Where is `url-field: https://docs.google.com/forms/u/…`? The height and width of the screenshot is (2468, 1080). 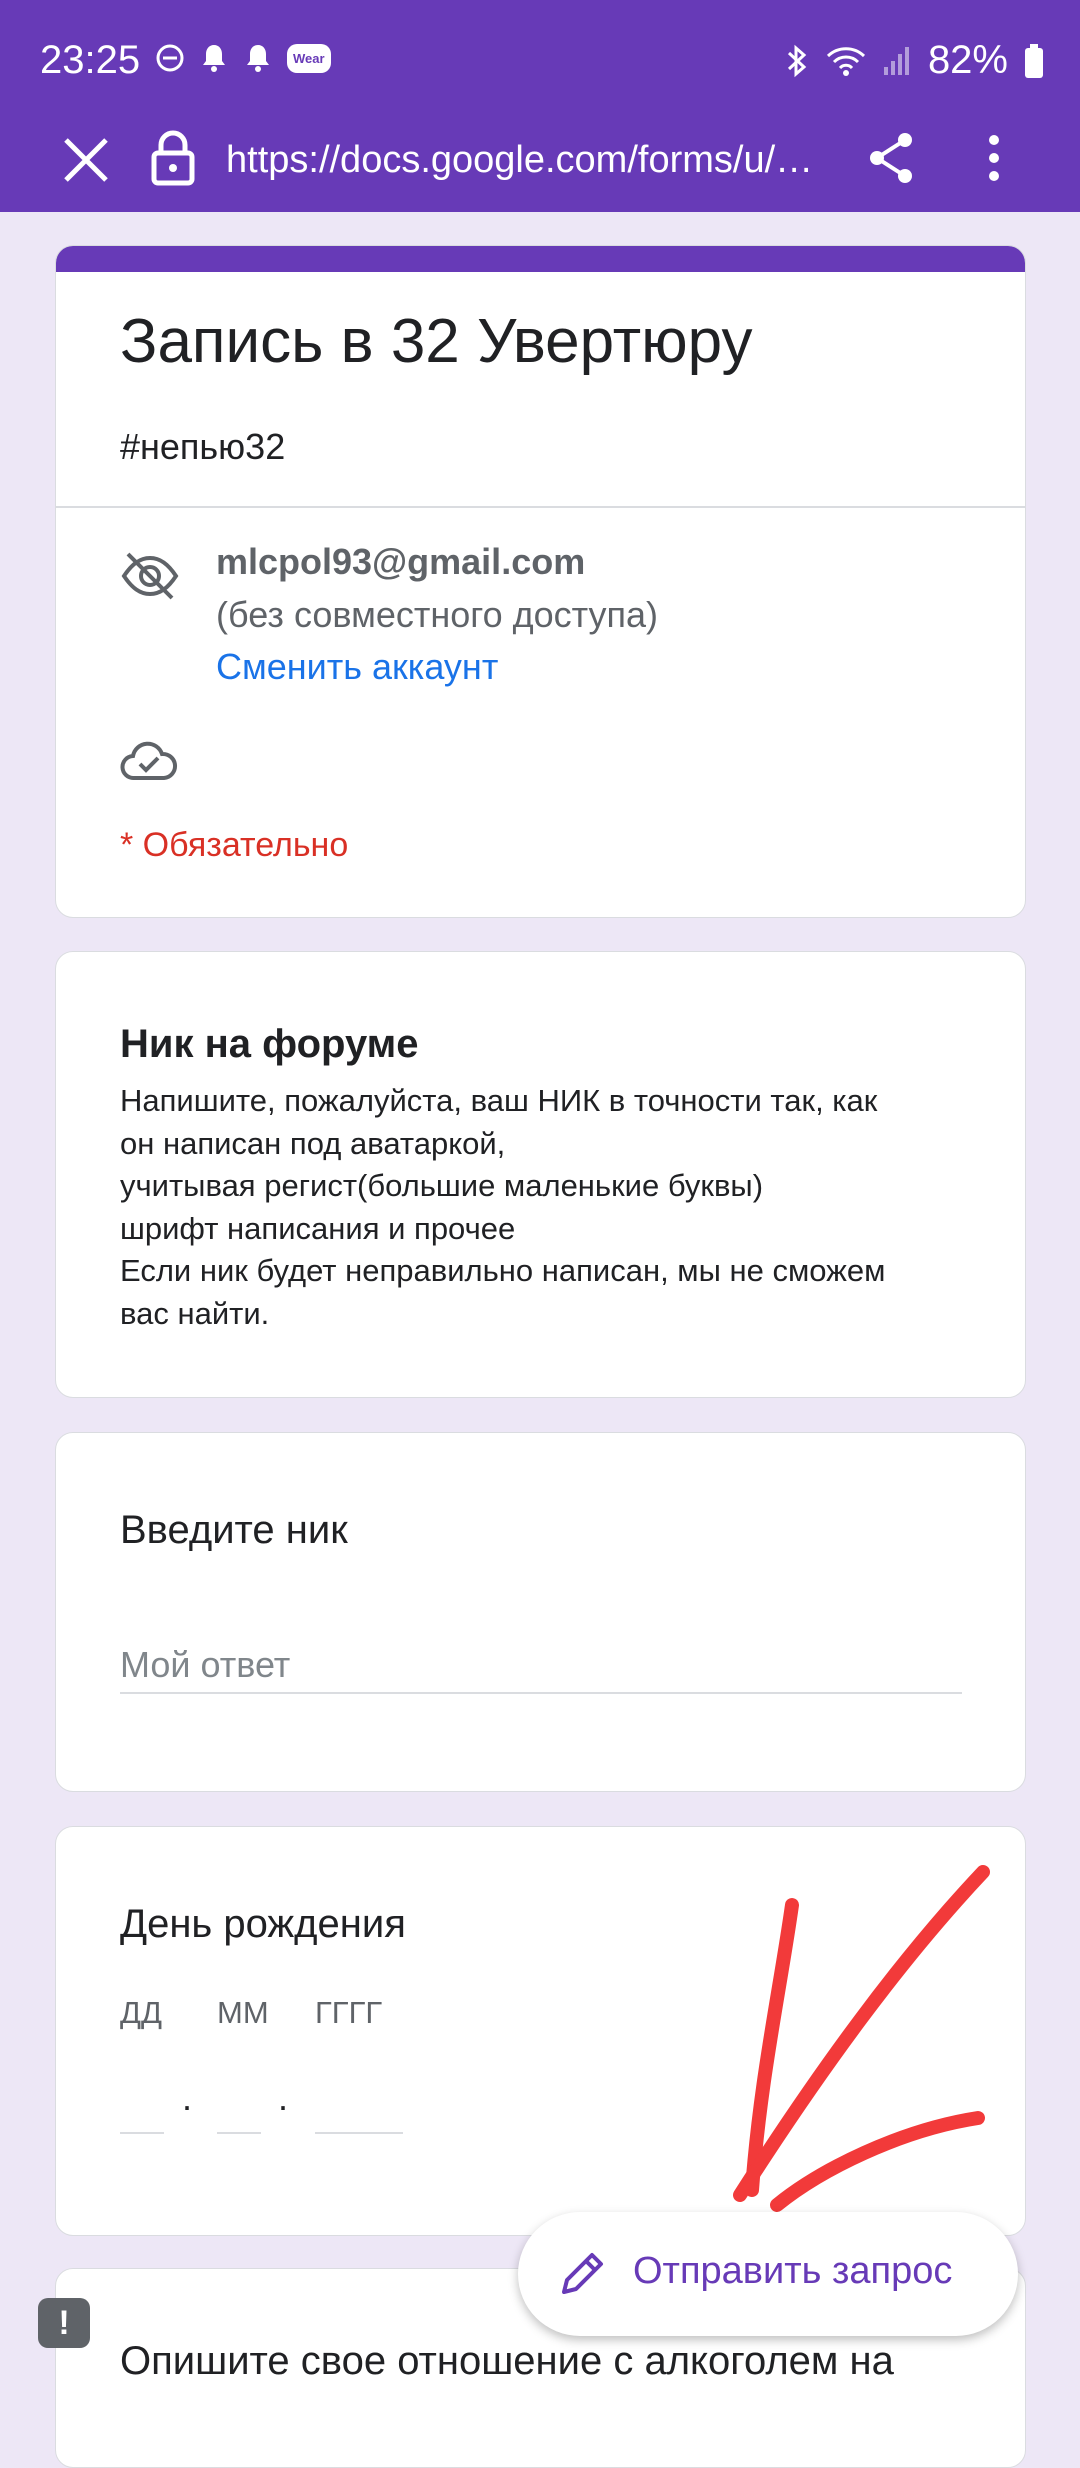 url-field: https://docs.google.com/forms/u/… is located at coordinates (526, 160).